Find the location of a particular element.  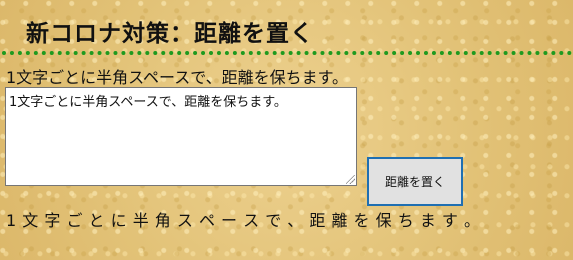

space-out-button: 距離を置く is located at coordinates (415, 181).